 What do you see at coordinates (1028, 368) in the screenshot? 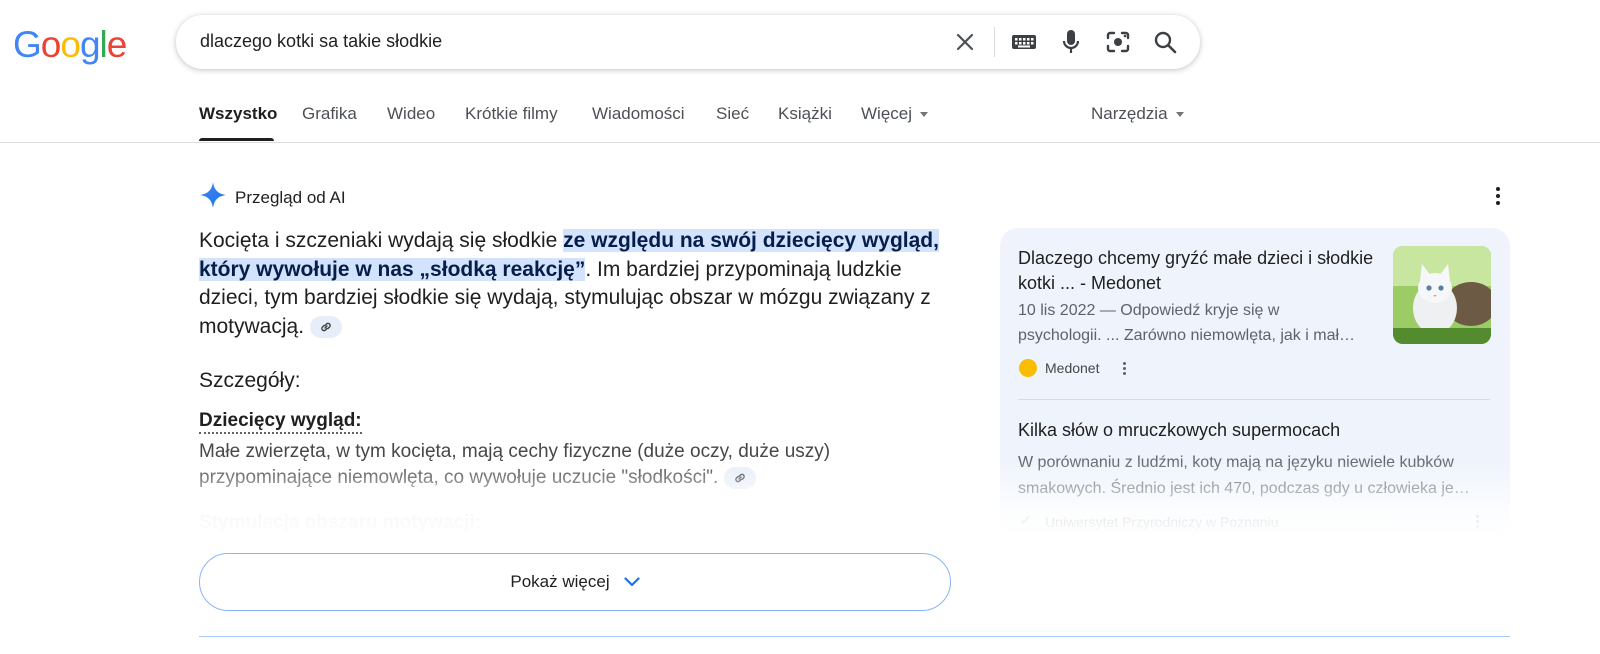
I see `medonet-favicon` at bounding box center [1028, 368].